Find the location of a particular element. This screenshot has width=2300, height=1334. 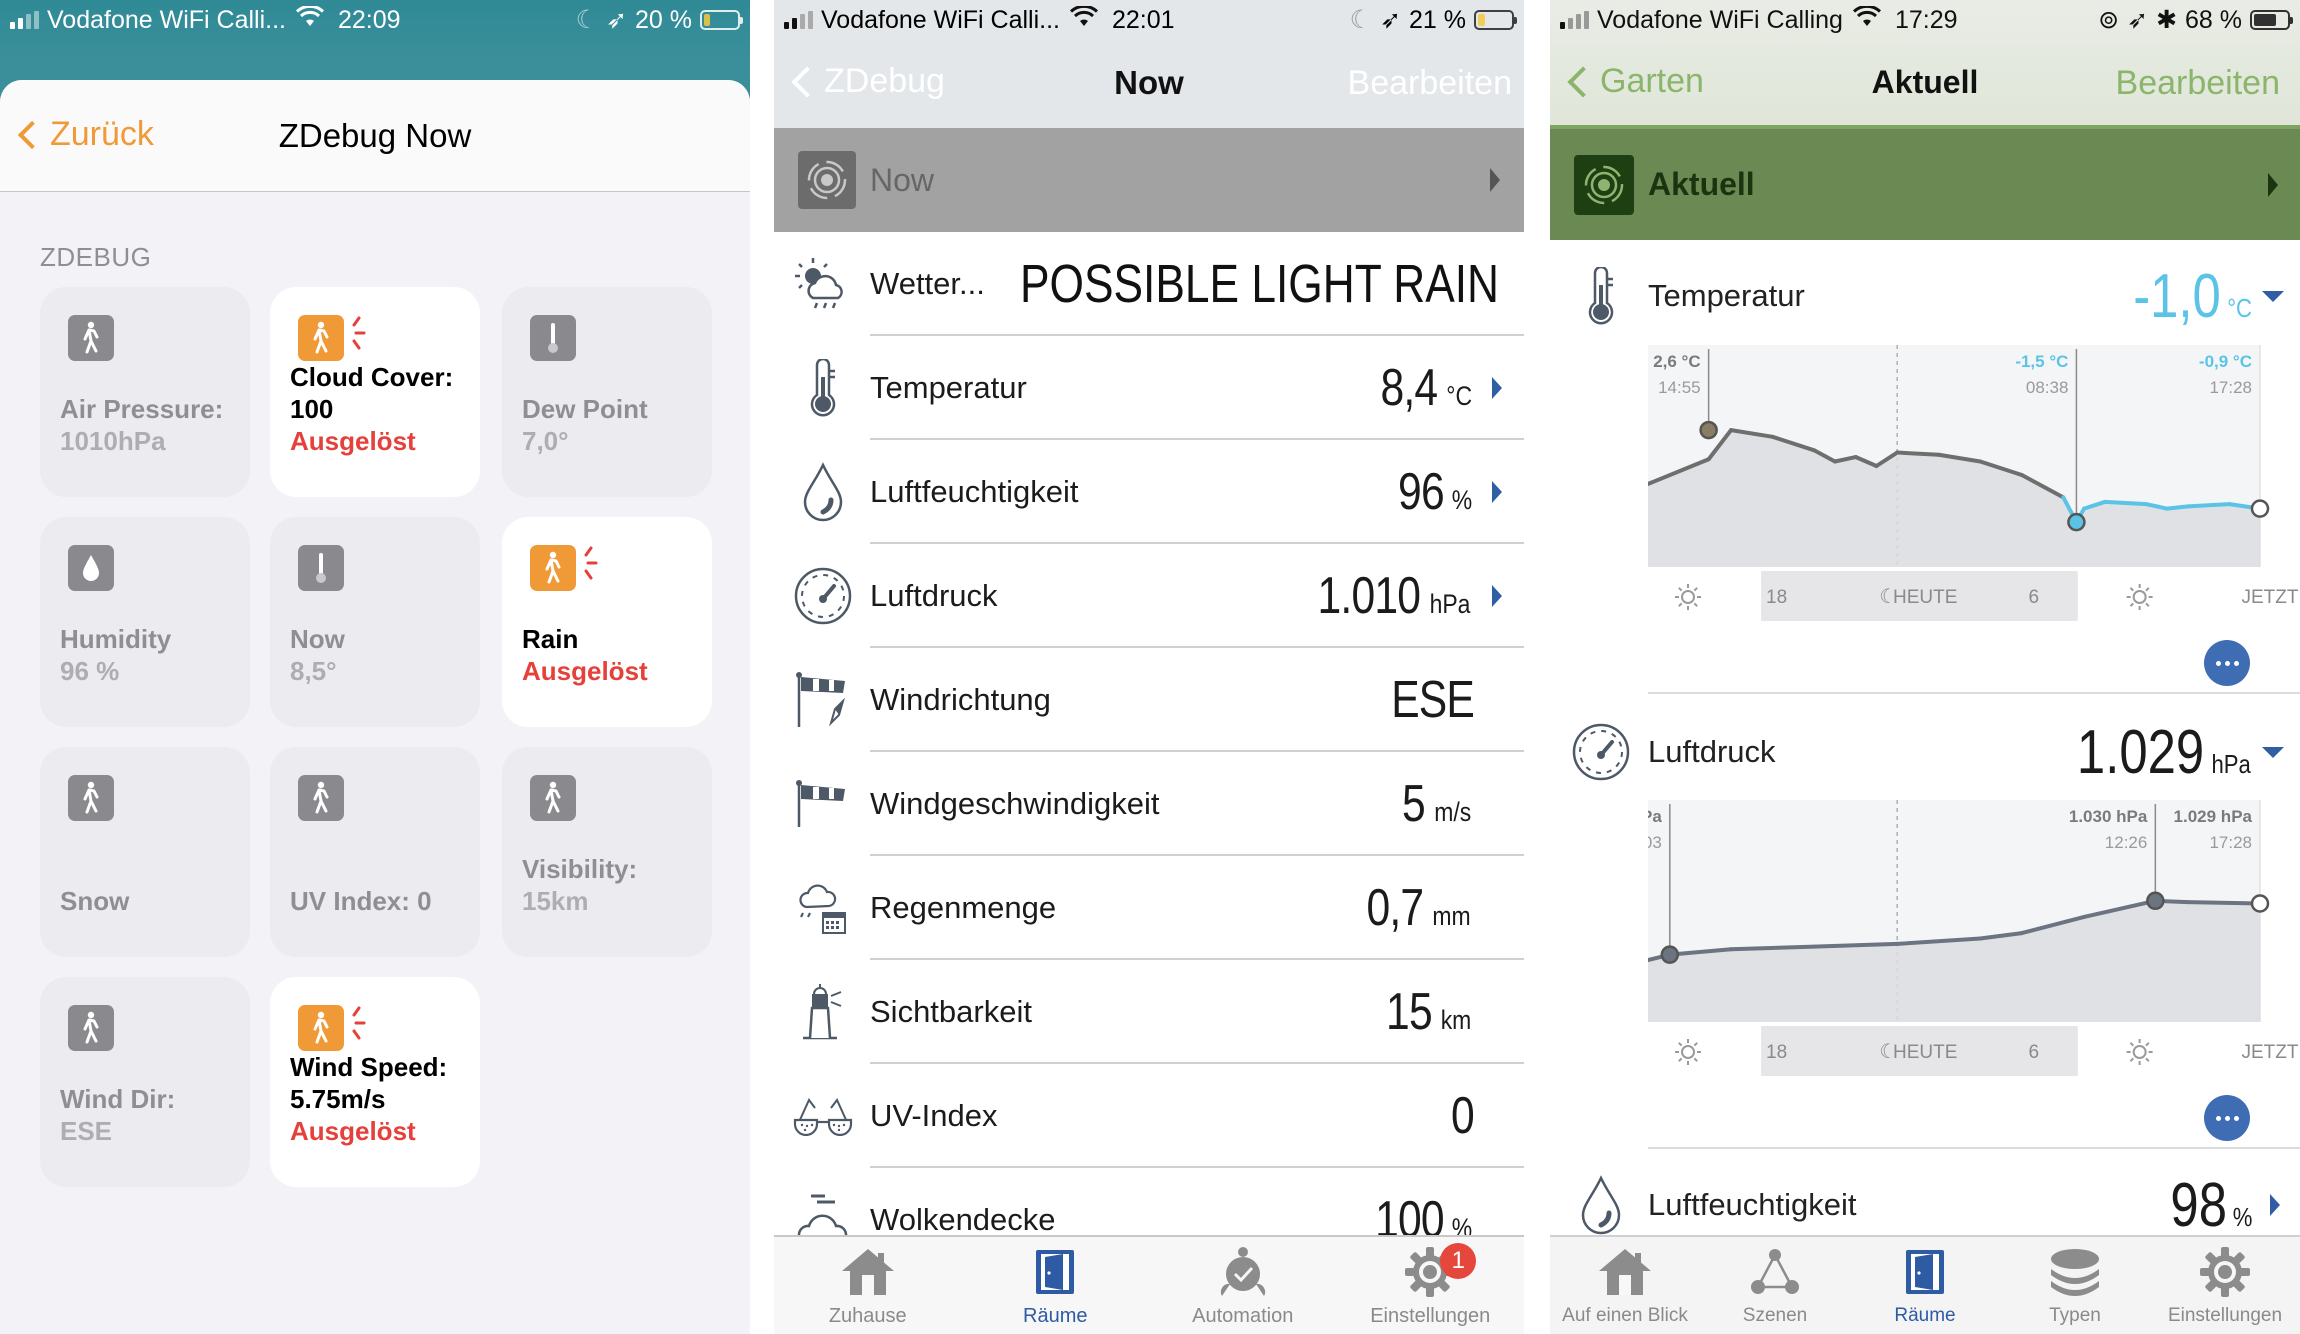

droplet-icon is located at coordinates (1601, 1205).